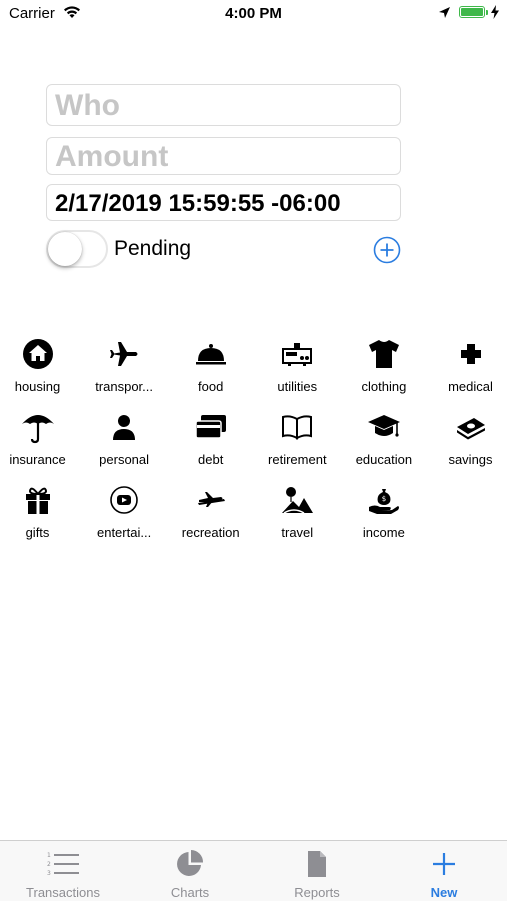  Describe the element at coordinates (297, 354) in the screenshot. I see `meter-icon` at that location.